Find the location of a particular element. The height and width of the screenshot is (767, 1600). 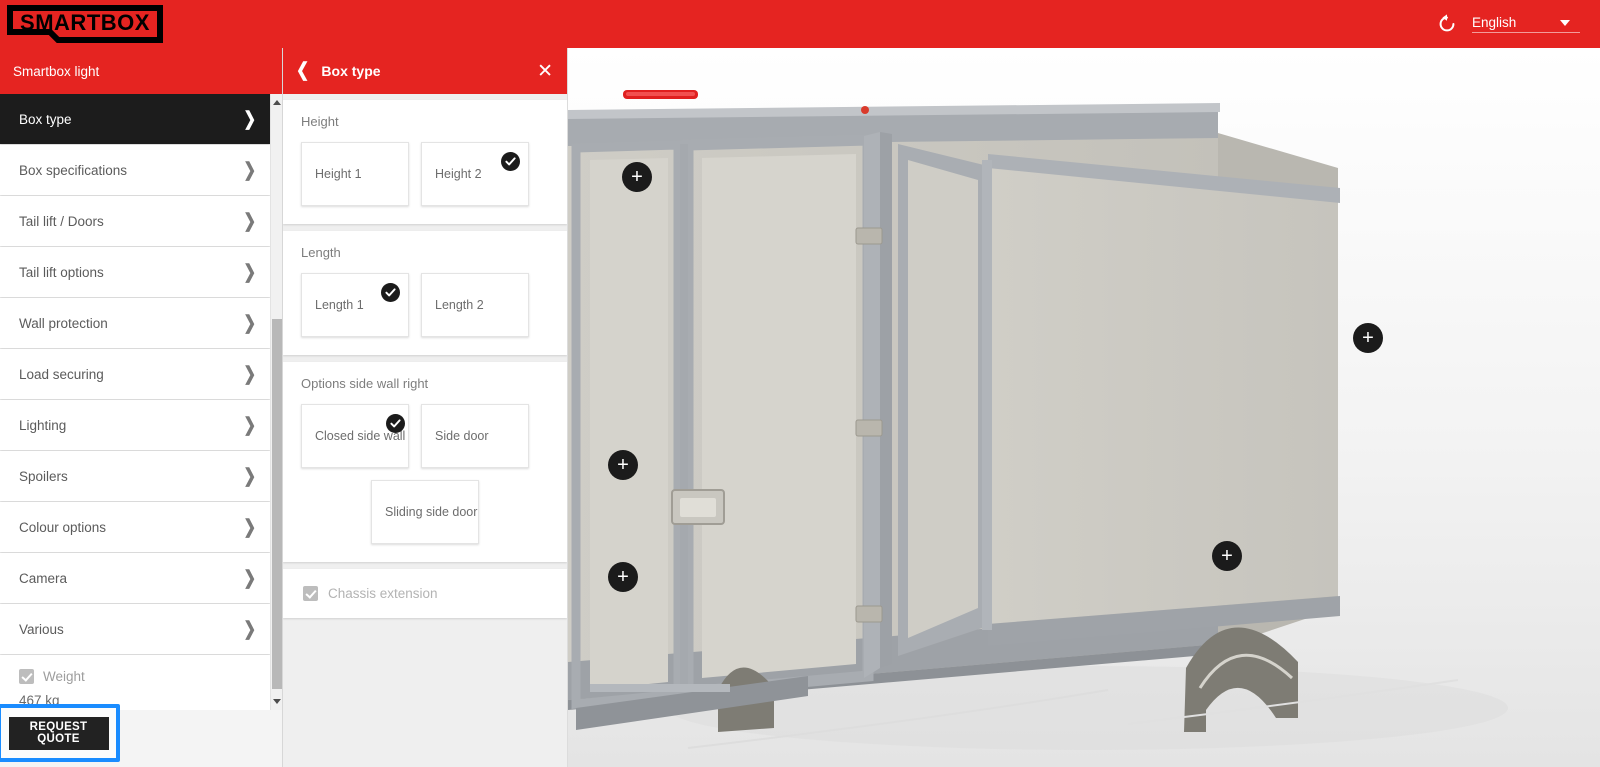

chassis-extension-label: Chassis extension is located at coordinates (383, 593).